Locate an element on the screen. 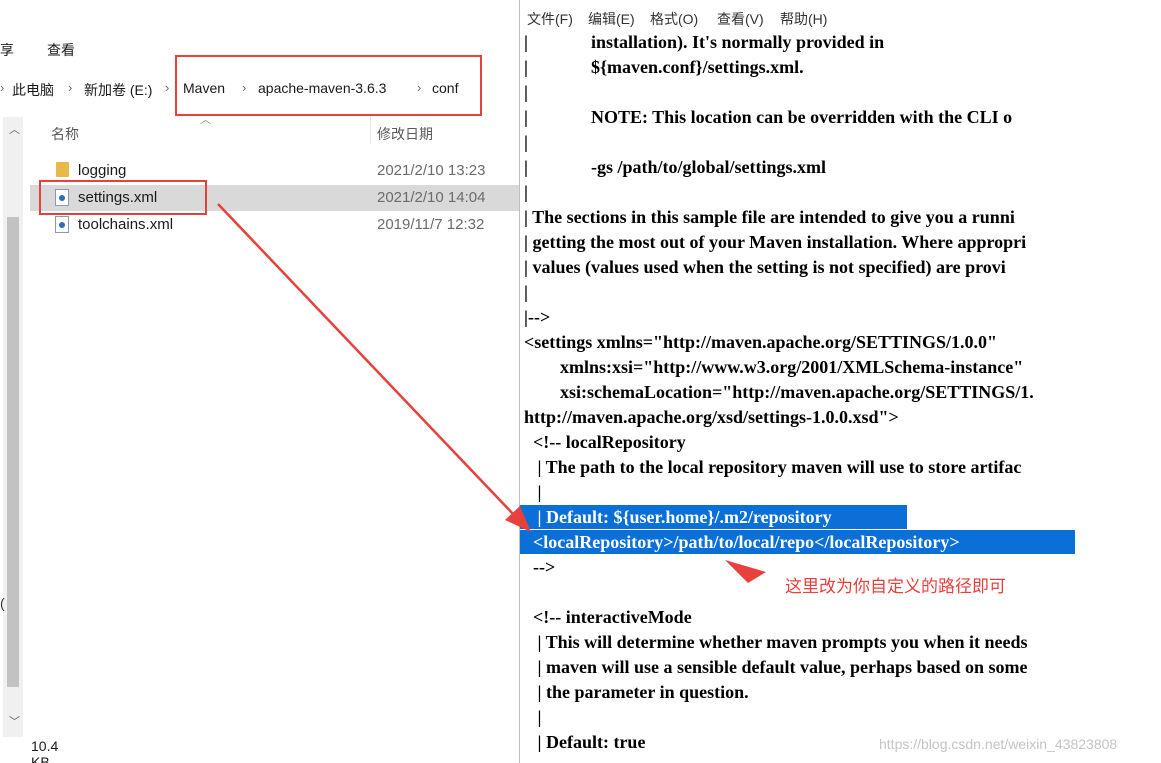 Image resolution: width=1161 pixels, height=763 pixels. watermark: https://blog.csdn.net/weixin_43823808 is located at coordinates (998, 744).